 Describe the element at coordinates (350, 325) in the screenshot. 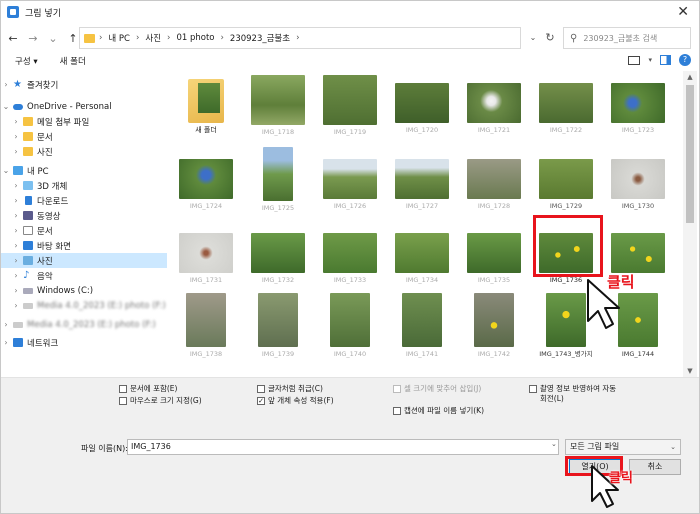

I see `image-thumbnail: IMG_1740` at that location.